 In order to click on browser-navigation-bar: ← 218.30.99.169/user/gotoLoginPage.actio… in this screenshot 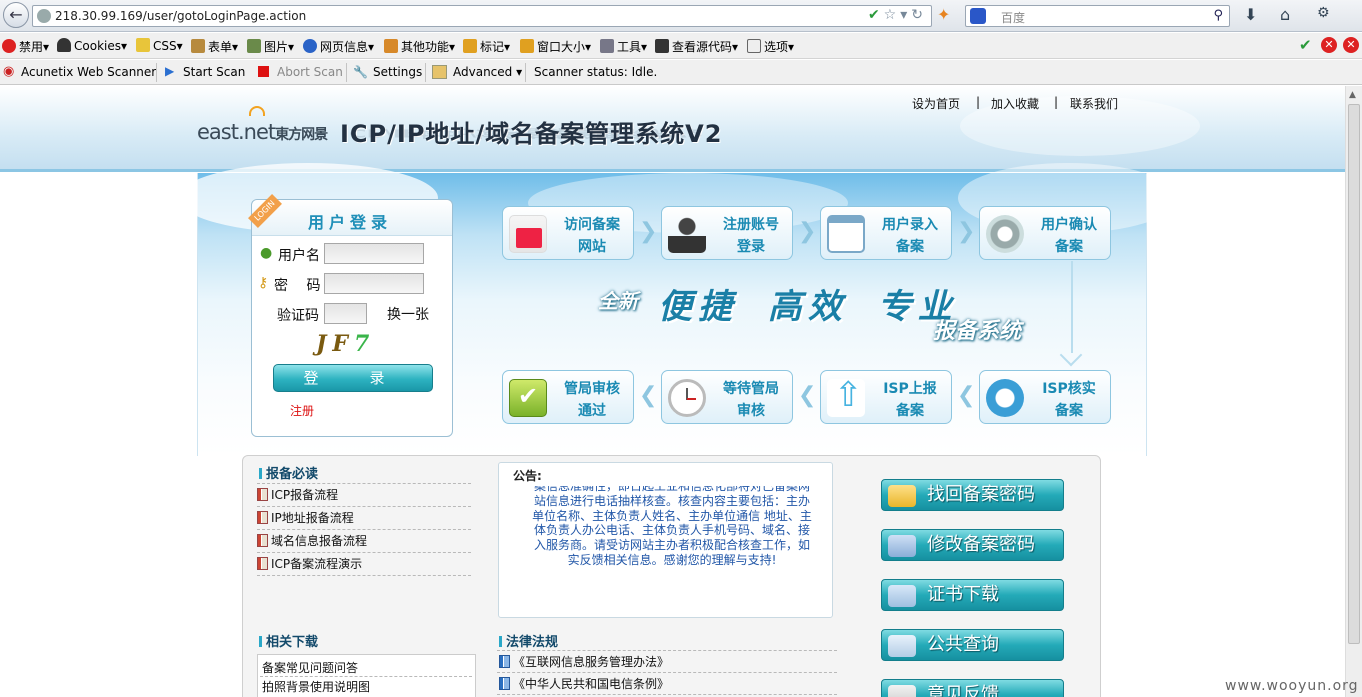, I will do `click(681, 16)`.